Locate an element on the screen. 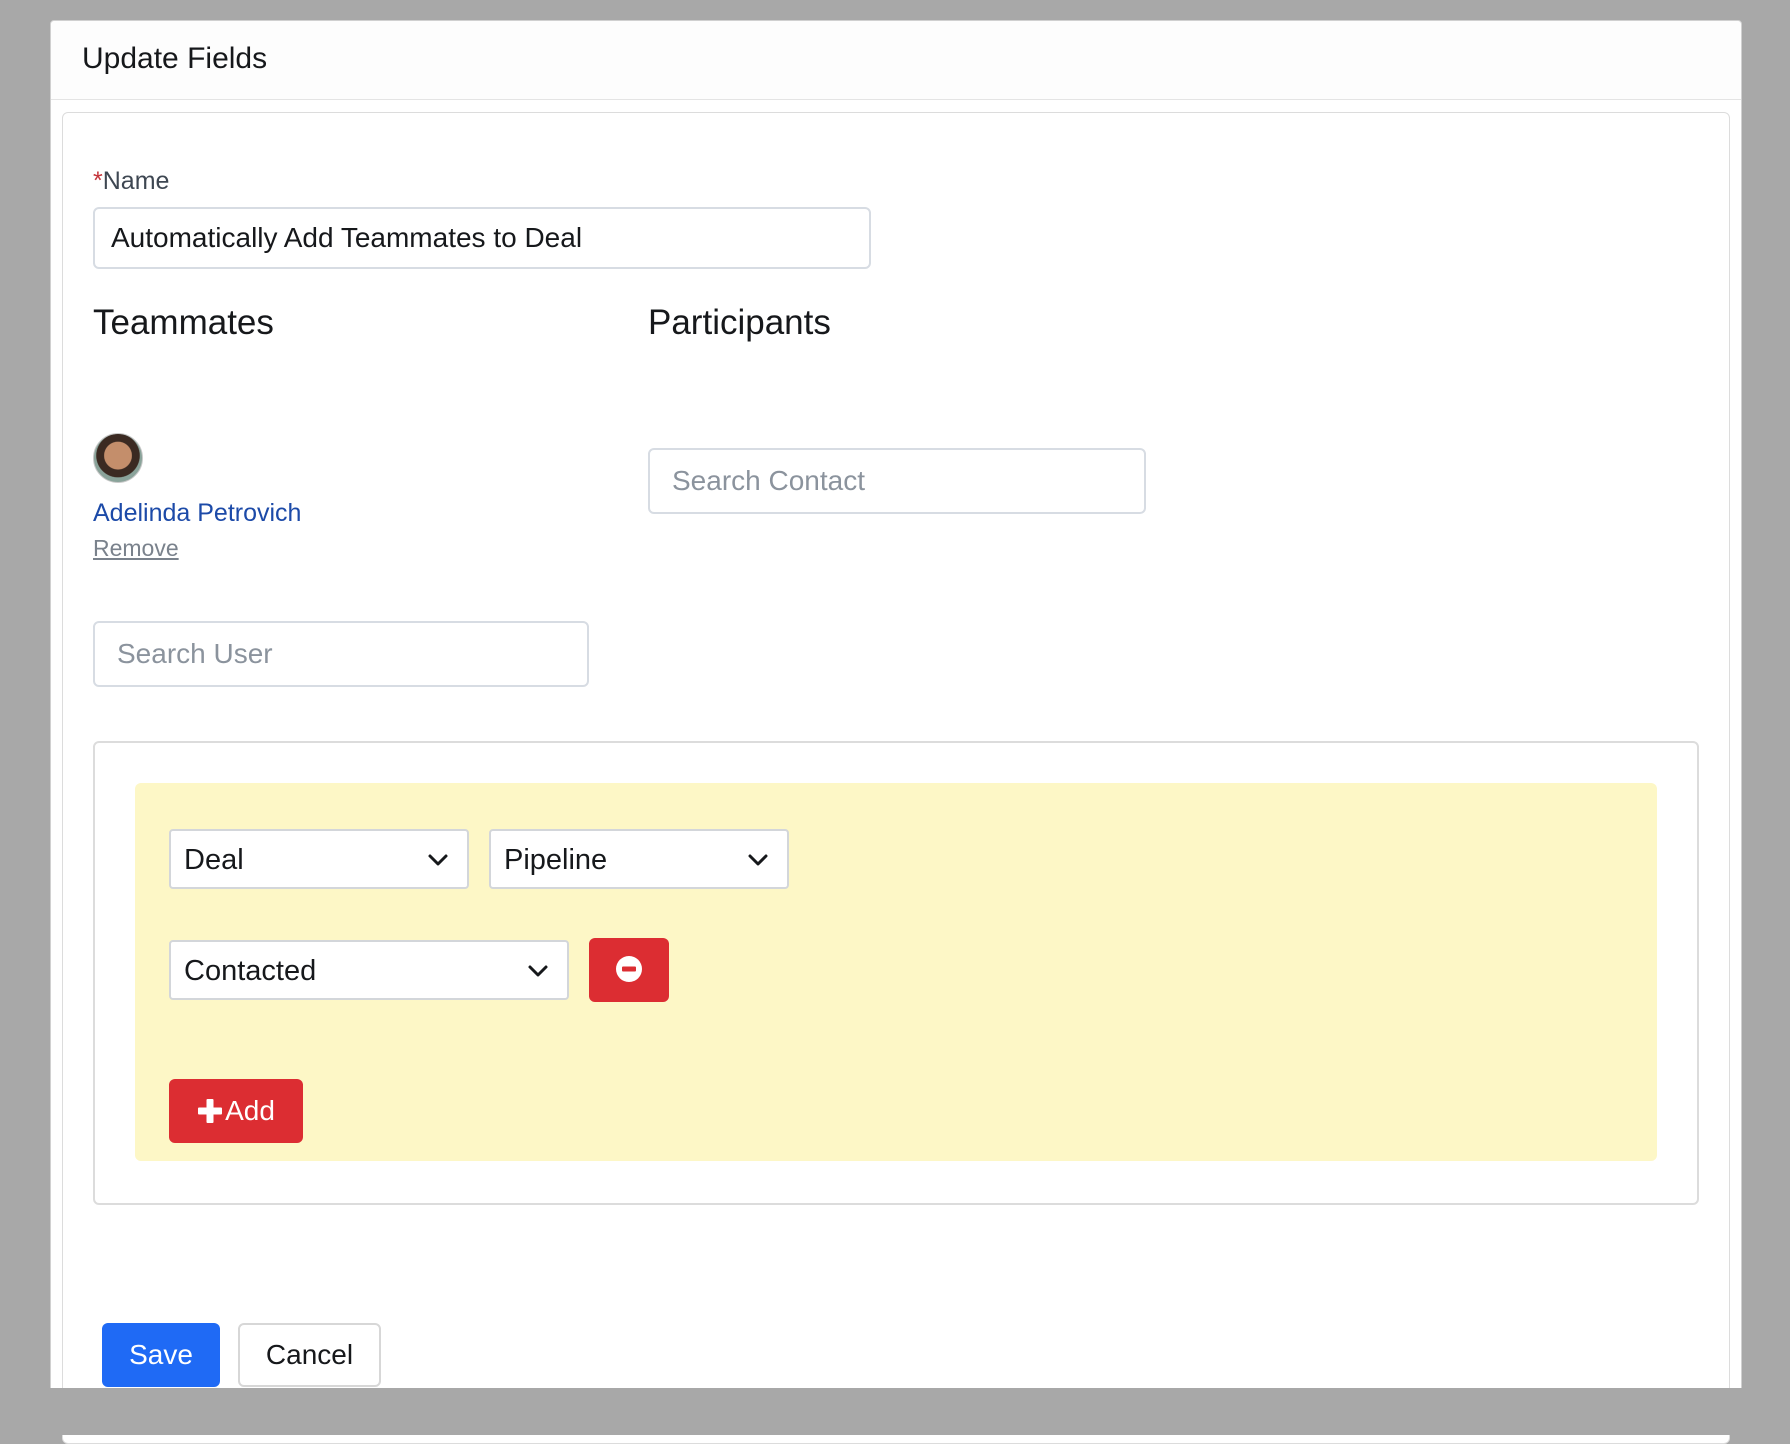 This screenshot has width=1790, height=1444. field-select: Pipeline is located at coordinates (639, 859).